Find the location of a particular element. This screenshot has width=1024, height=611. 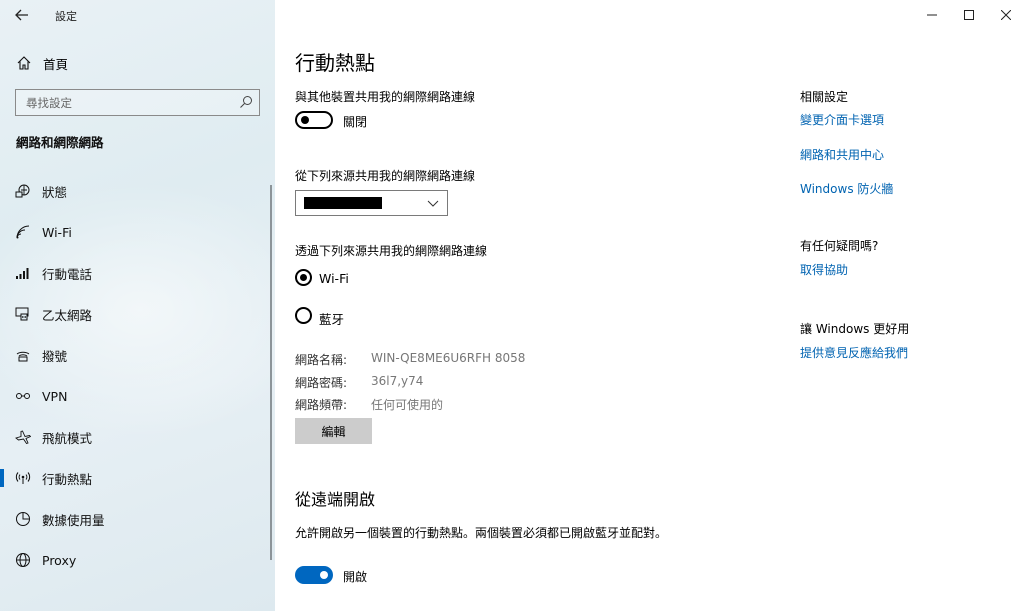

back-button is located at coordinates (22, 15).